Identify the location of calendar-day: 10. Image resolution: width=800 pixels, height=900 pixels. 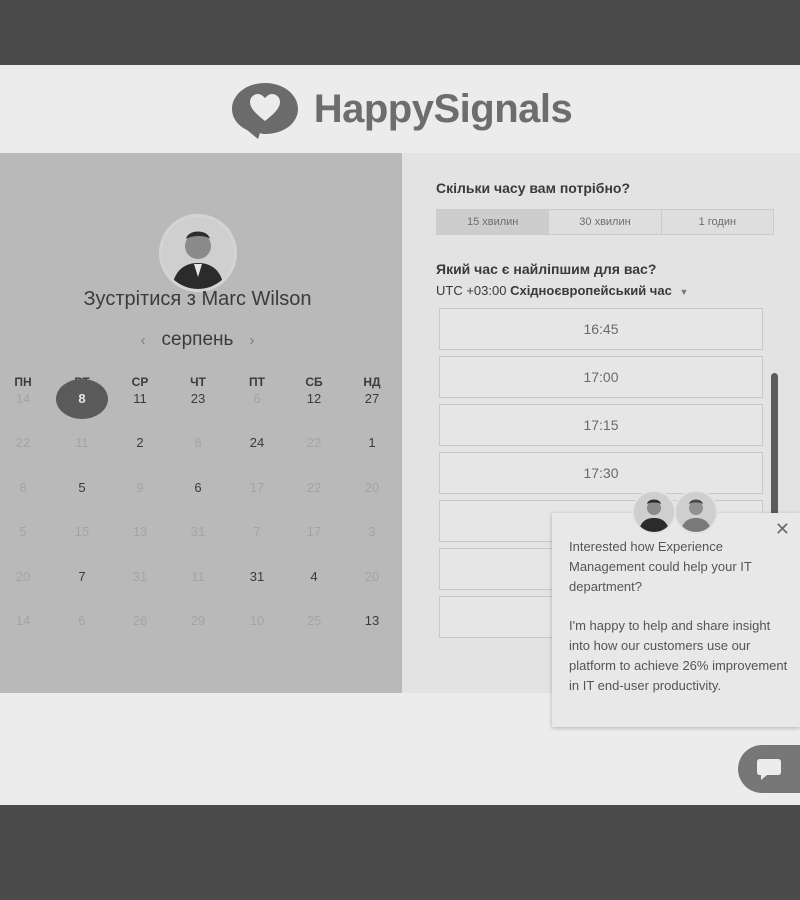
(257, 620).